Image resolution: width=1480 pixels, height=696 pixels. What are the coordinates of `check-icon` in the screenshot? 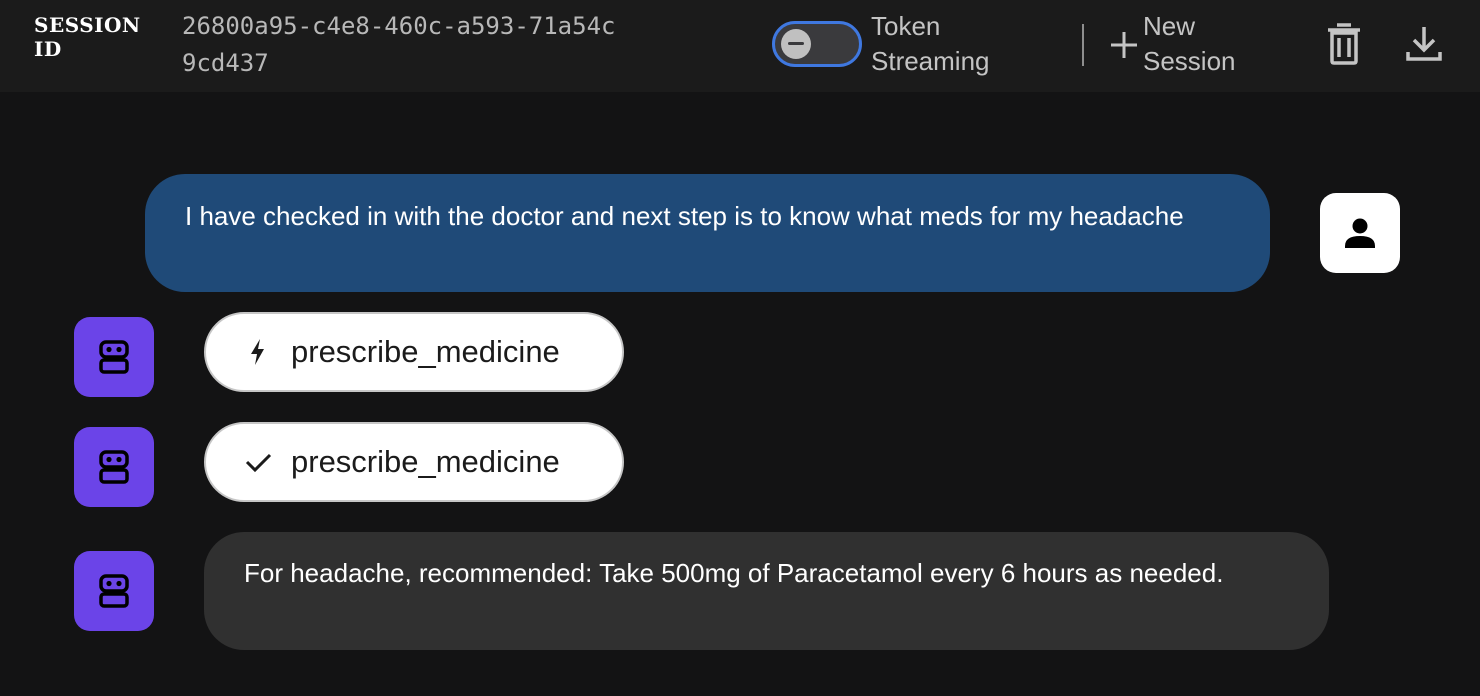 It's located at (258, 463).